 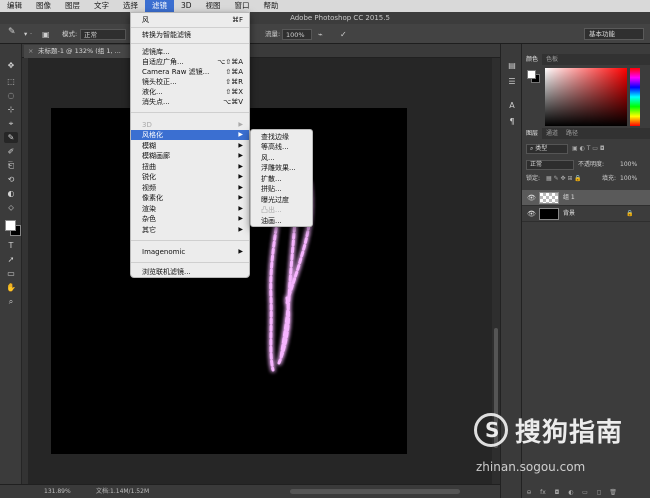 I want to click on menu-select: 选择, so click(x=130, y=6).